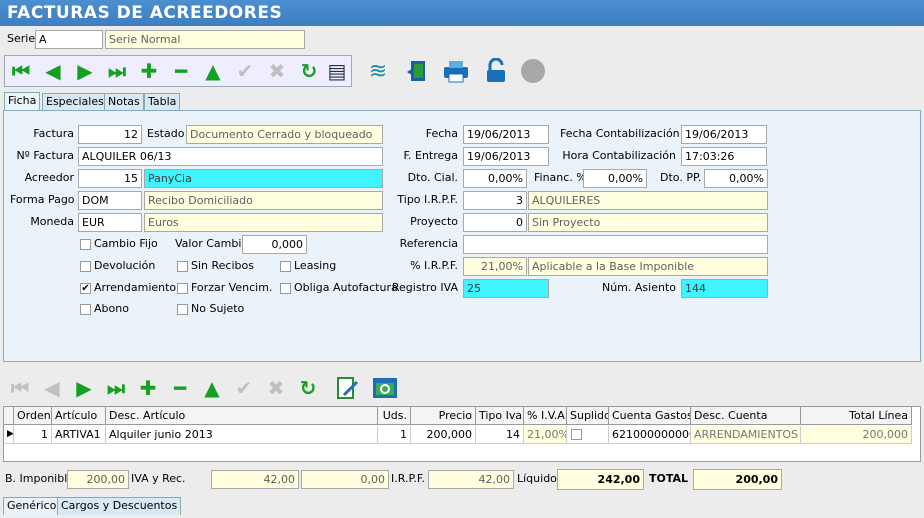 This screenshot has width=924, height=518. I want to click on fentrega-input: 19/06/2013, so click(506, 156).